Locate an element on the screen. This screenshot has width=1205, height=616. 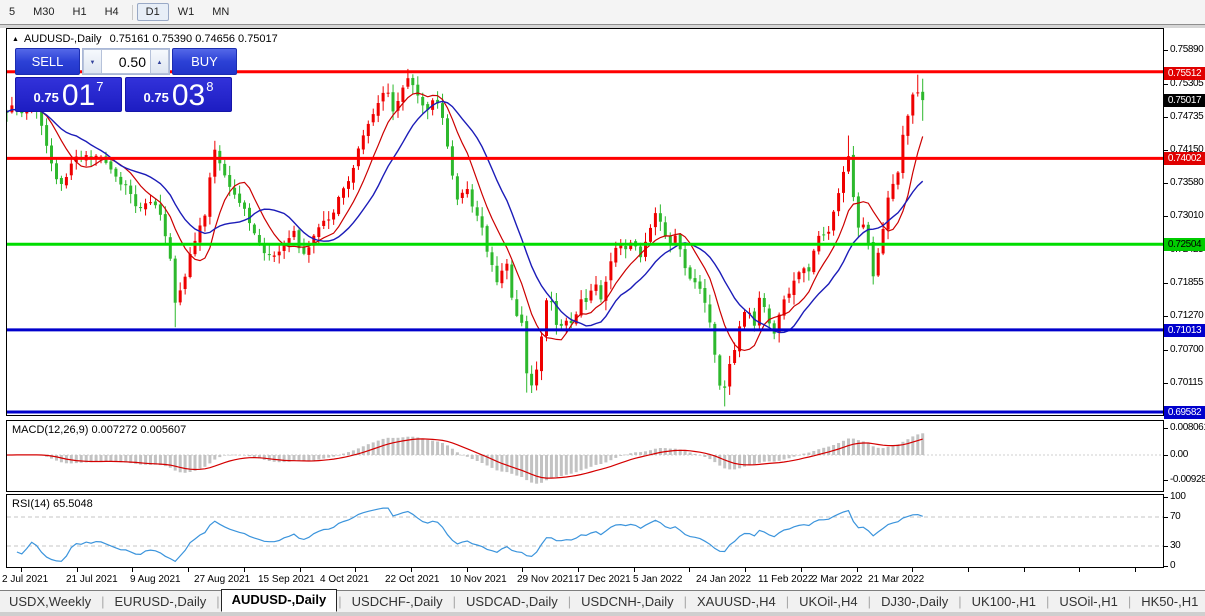
price-level-badge: 0.71013 is located at coordinates (1184, 330).